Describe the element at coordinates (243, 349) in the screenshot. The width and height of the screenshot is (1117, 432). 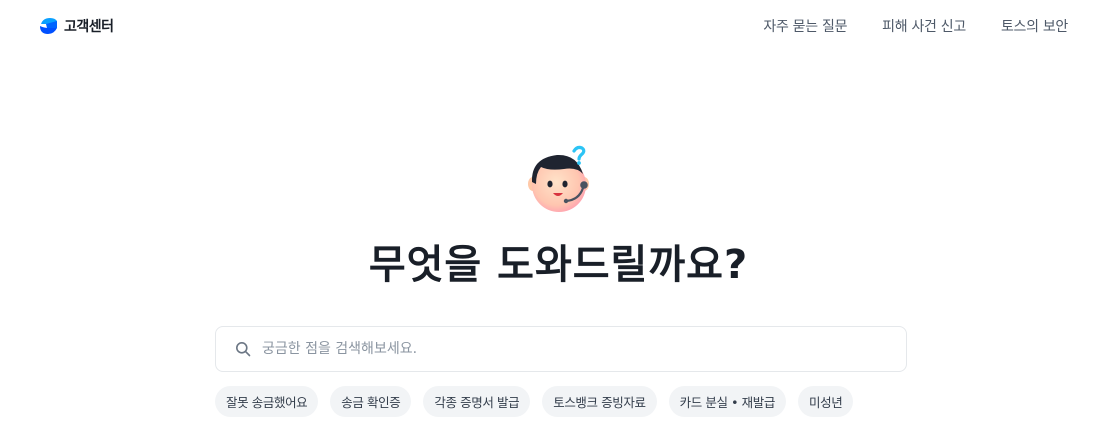
I see `search-icon` at that location.